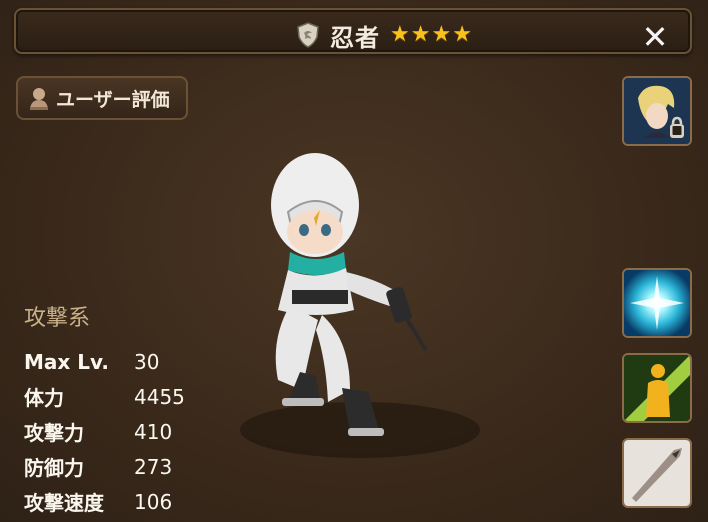  I want to click on close-icon: ✕, so click(655, 37).